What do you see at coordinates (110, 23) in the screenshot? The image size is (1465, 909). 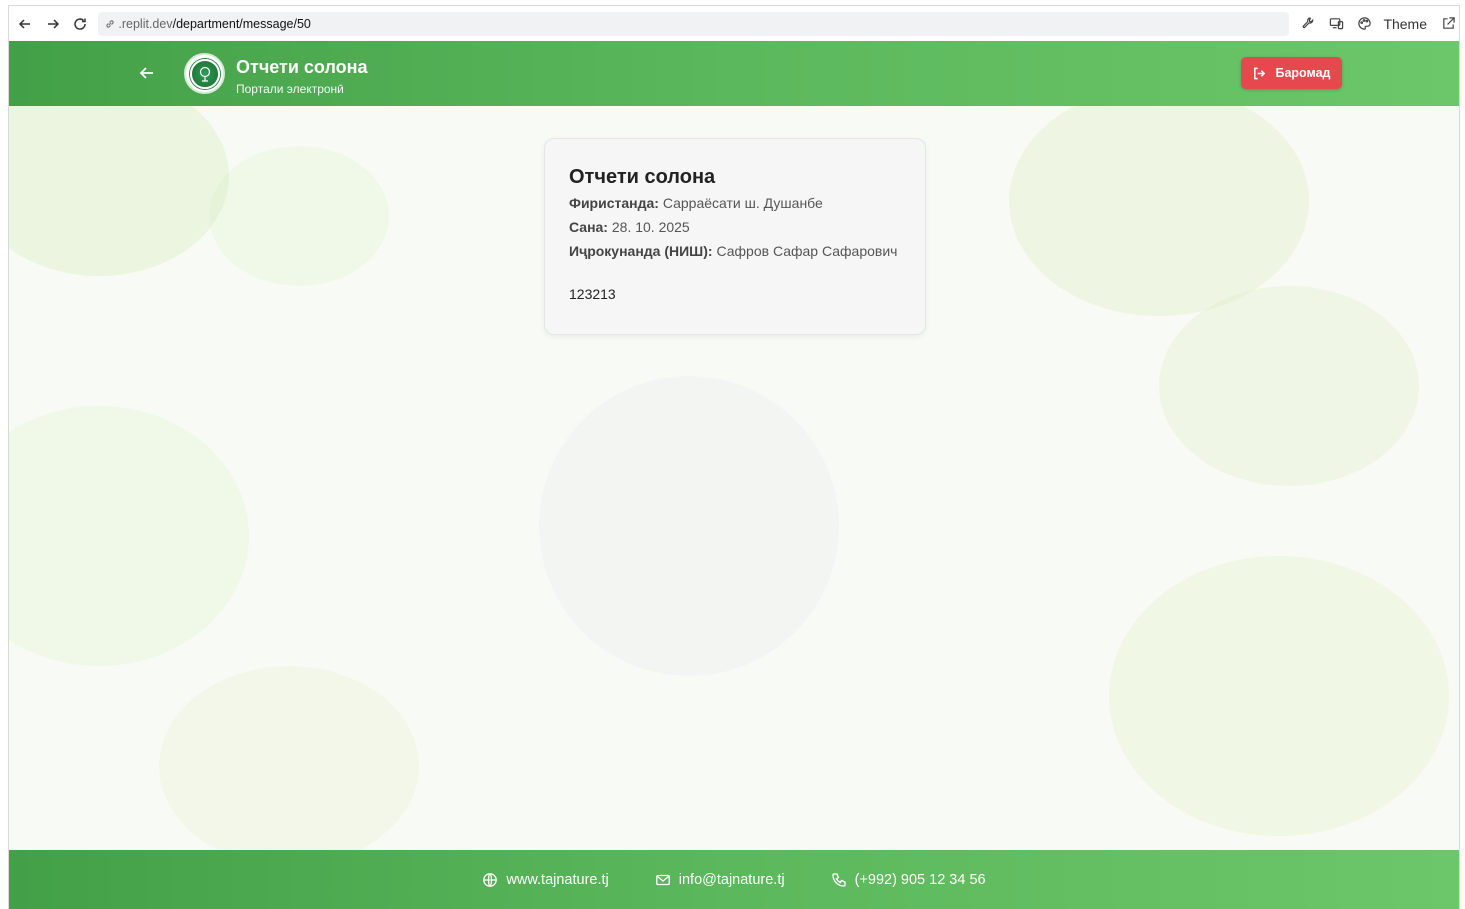 I see `link-icon` at bounding box center [110, 23].